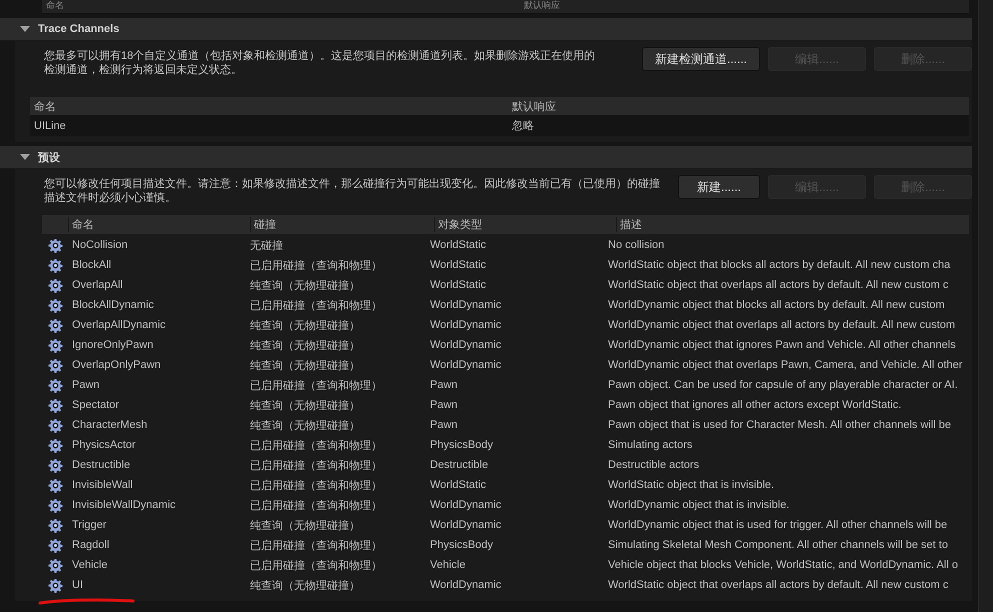  I want to click on table-cell-text: OverlapOnlyPawn, so click(116, 365).